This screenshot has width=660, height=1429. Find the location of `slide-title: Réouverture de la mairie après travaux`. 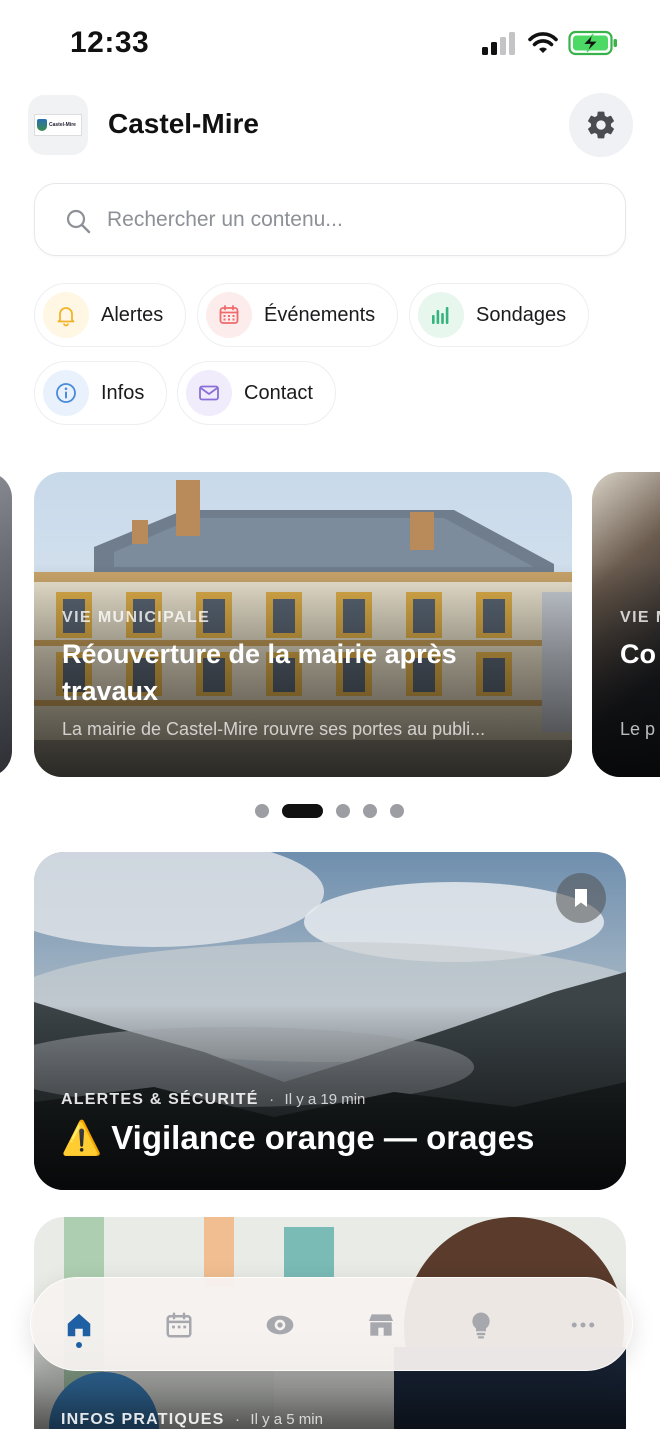

slide-title: Réouverture de la mairie après travaux is located at coordinates (259, 672).